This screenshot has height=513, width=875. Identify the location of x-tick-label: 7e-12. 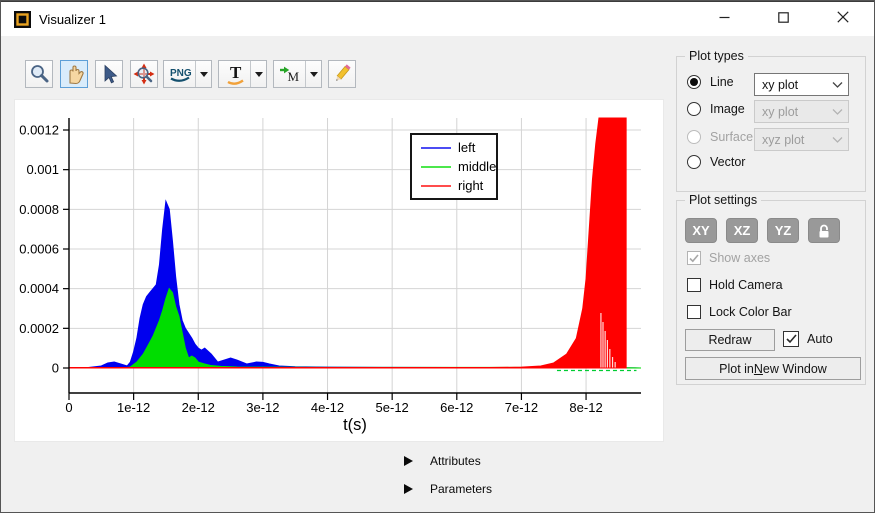
(521, 407).